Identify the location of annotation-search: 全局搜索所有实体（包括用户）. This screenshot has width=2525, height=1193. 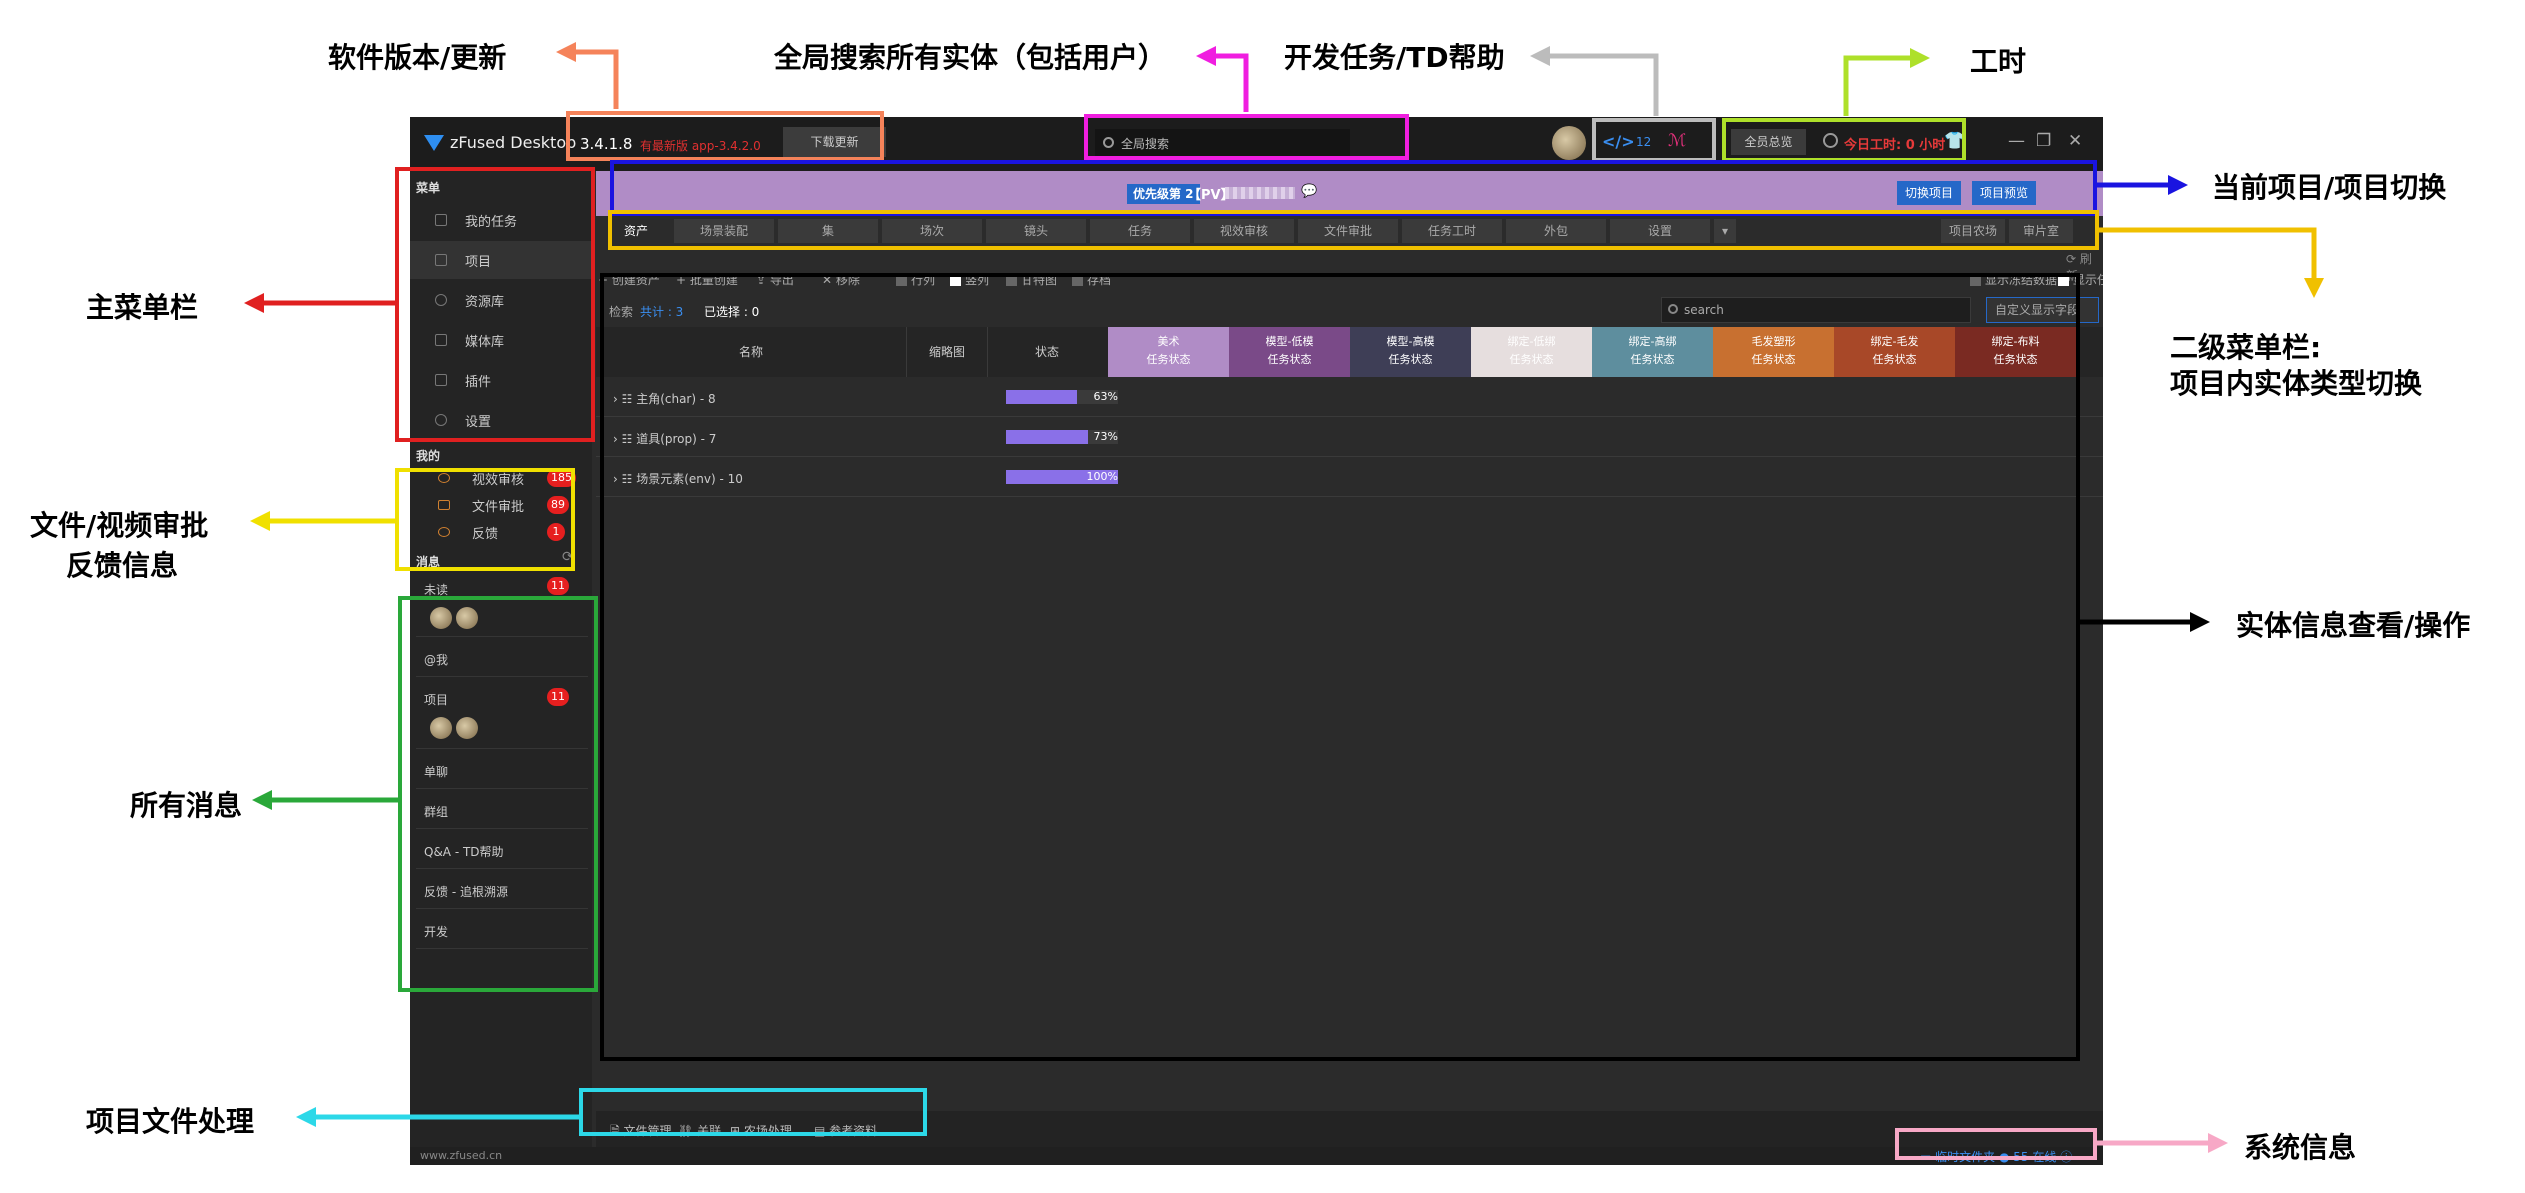
(970, 57).